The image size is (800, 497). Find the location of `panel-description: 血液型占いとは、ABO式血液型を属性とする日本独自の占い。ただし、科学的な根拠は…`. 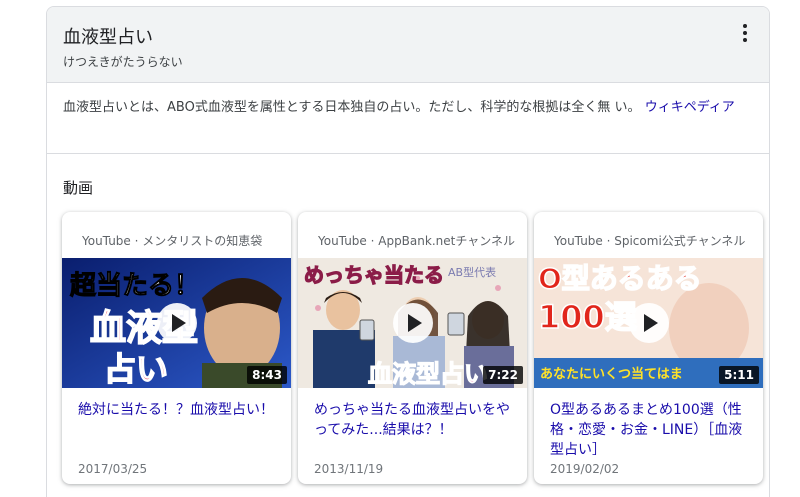

panel-description: 血液型占いとは、ABO式血液型を属性とする日本独自の占い。ただし、科学的な根拠は… is located at coordinates (408, 108).